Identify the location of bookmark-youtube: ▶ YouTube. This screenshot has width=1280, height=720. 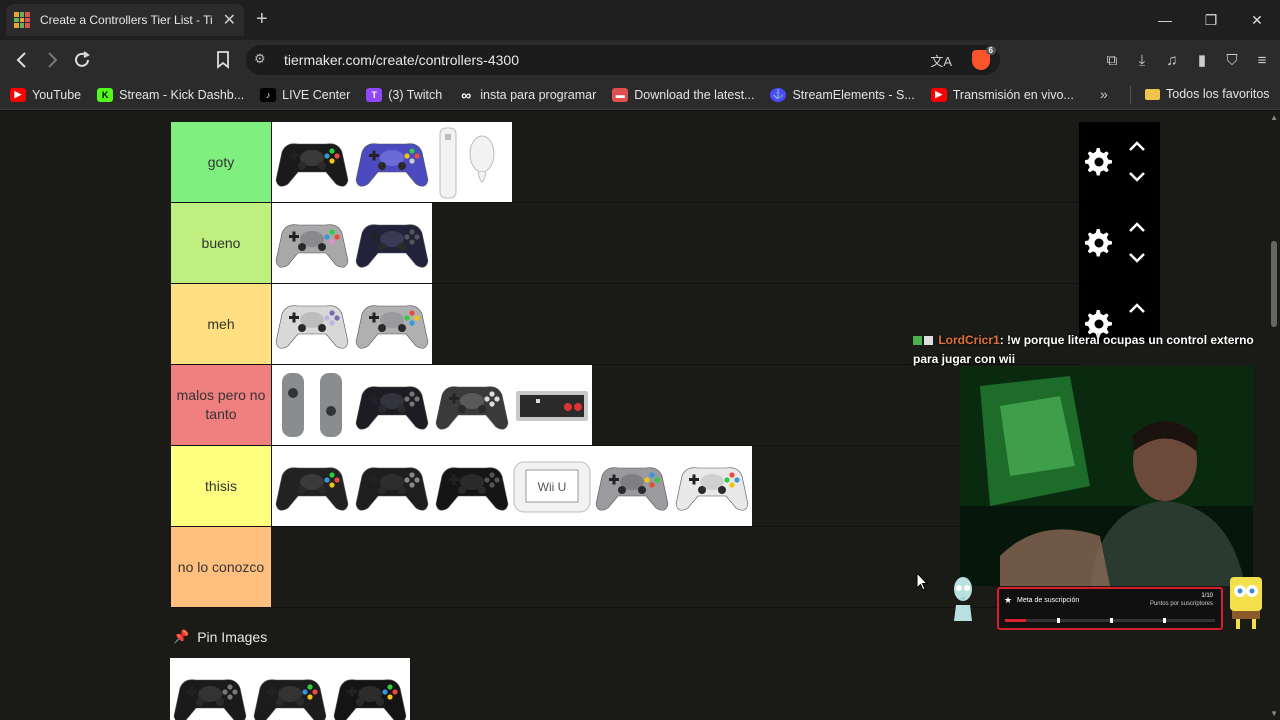
(45, 94).